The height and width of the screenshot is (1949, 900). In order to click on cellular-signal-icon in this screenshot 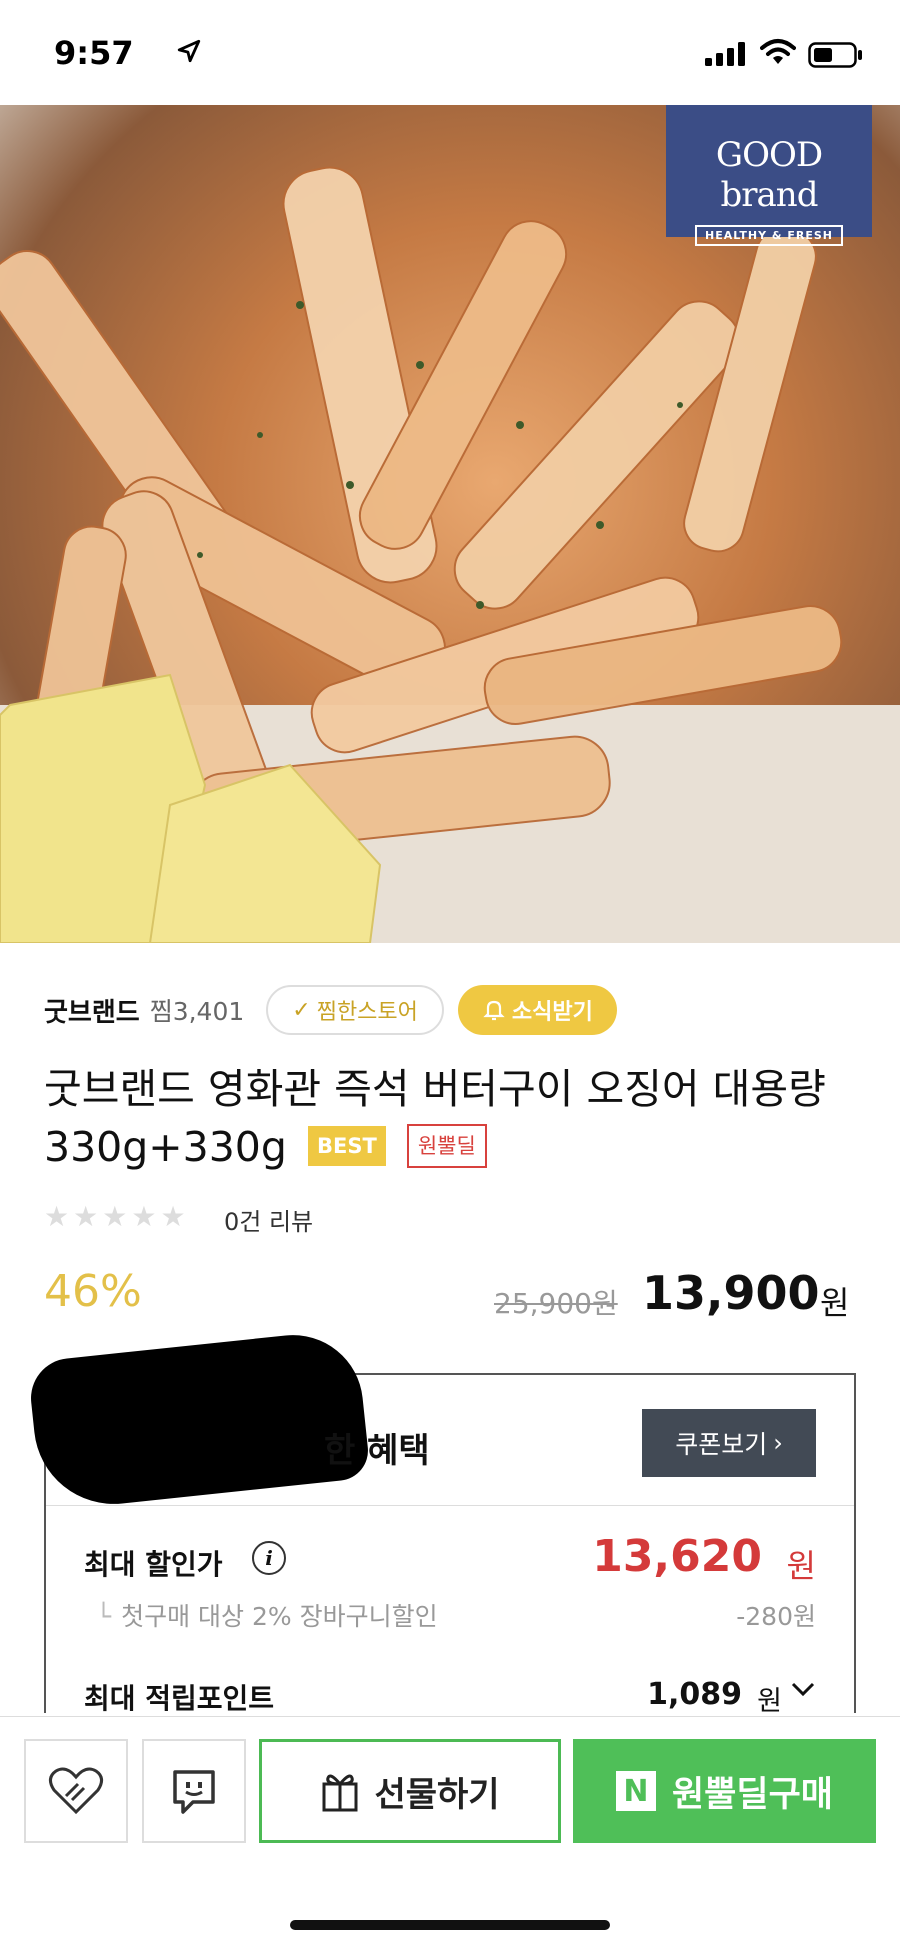, I will do `click(725, 54)`.